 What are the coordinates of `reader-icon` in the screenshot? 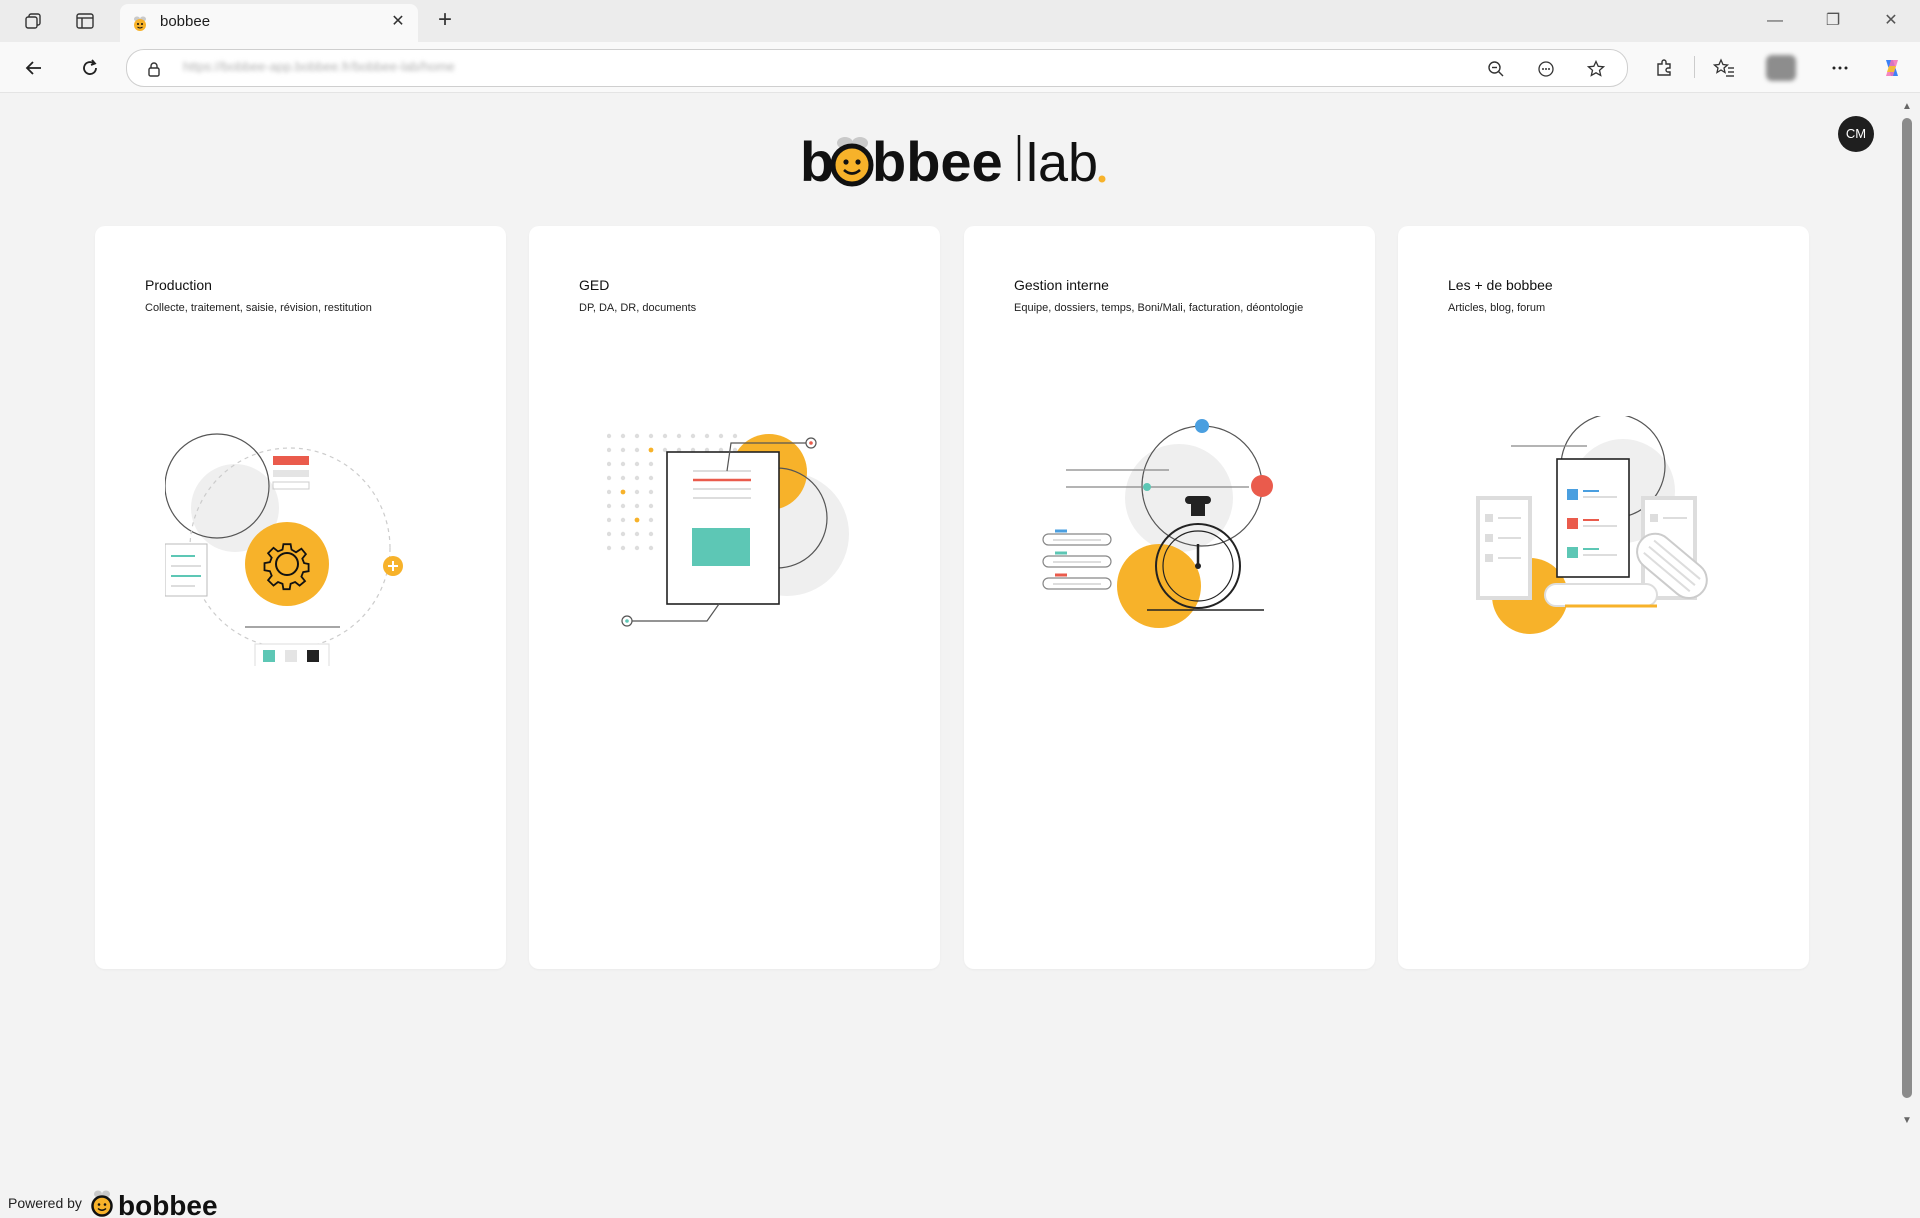 It's located at (1546, 69).